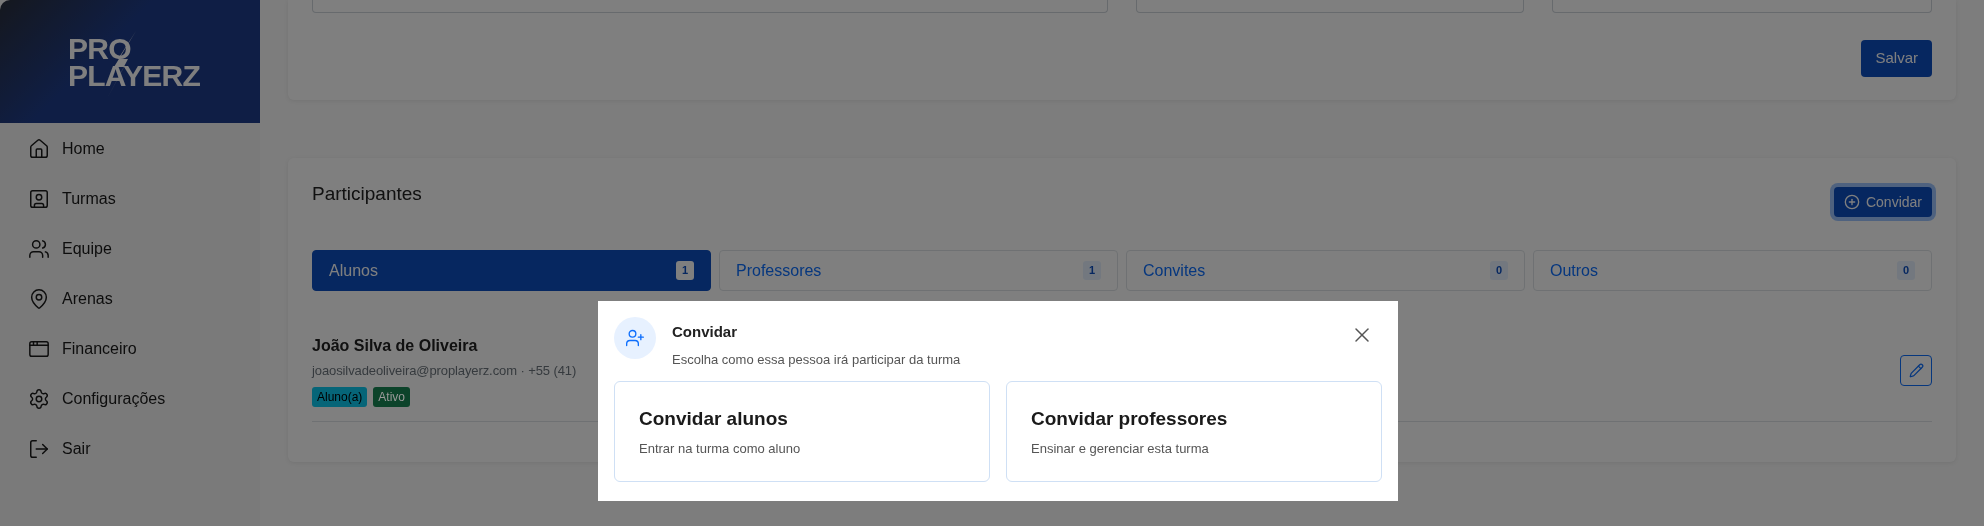  I want to click on tab: Outros 0, so click(1732, 270).